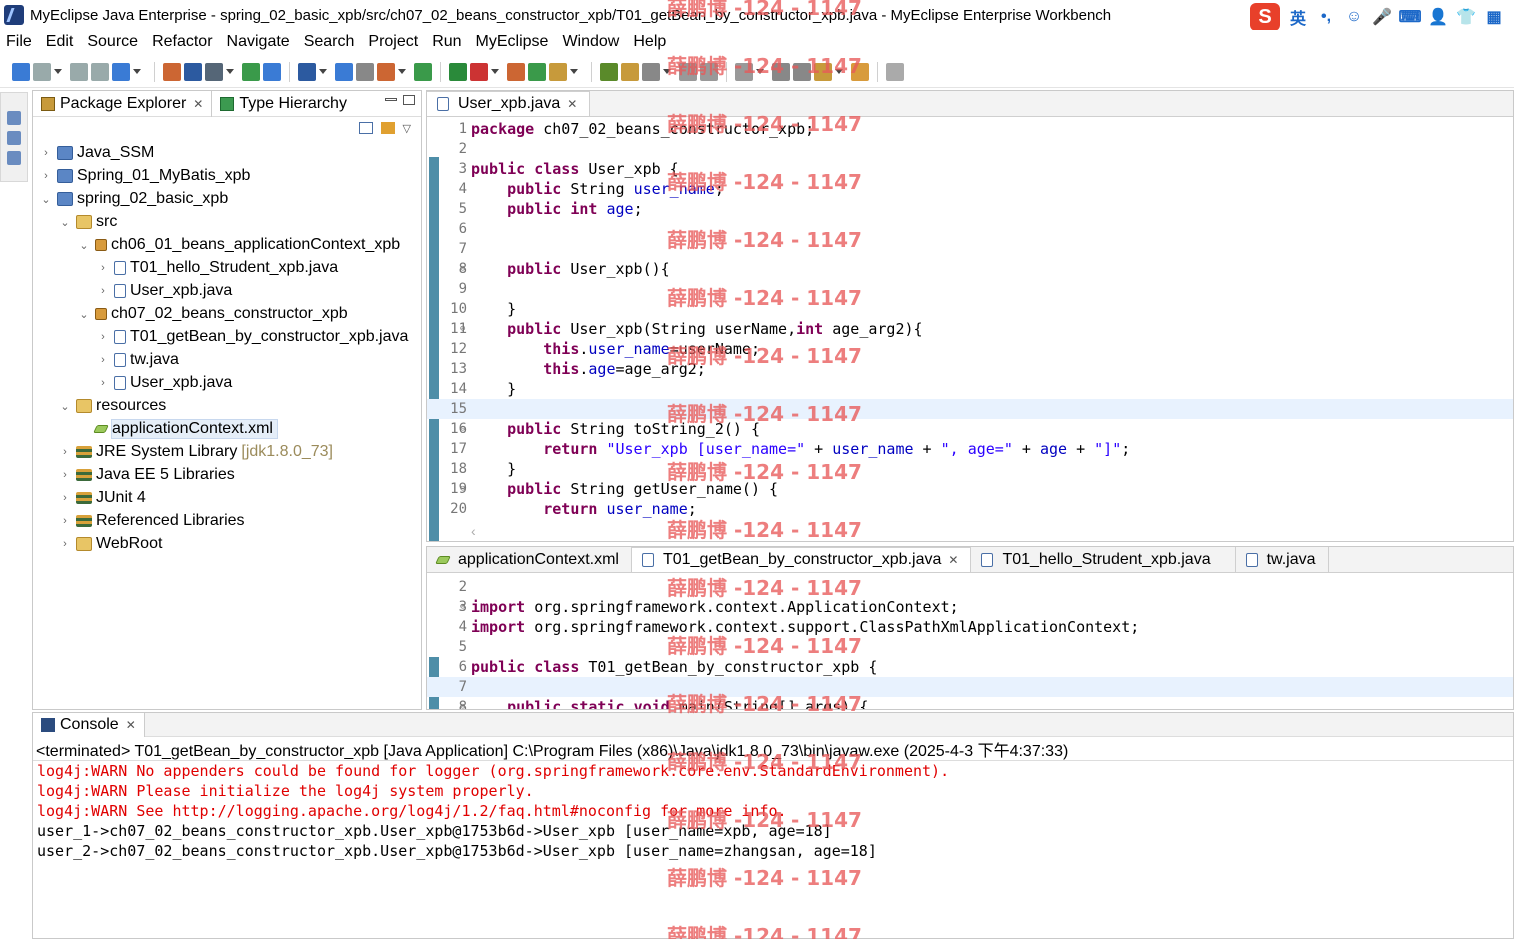 The height and width of the screenshot is (939, 1514). What do you see at coordinates (177, 429) in the screenshot?
I see `tree-item: applicationContext.xml` at bounding box center [177, 429].